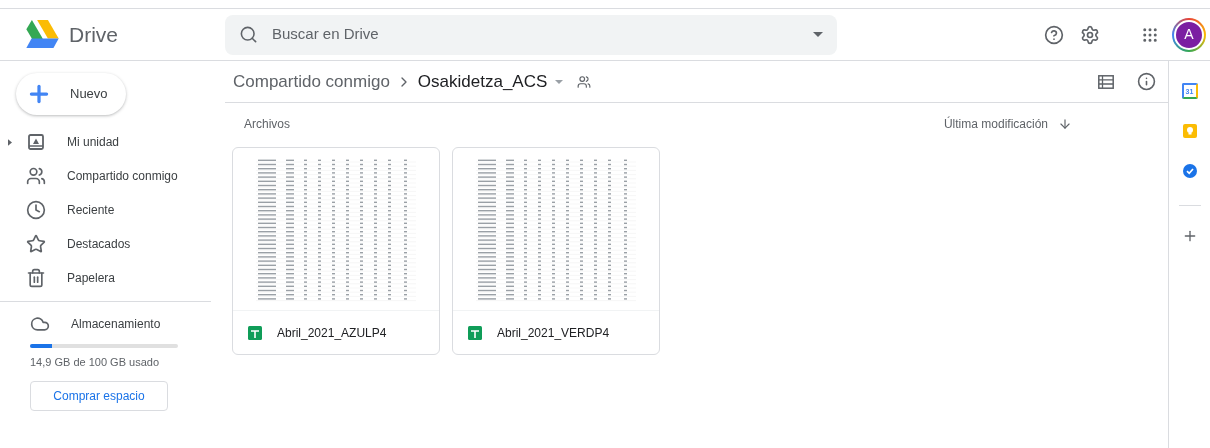  I want to click on storage-usage: 14,9 GB de 100 GB usado, so click(95, 362).